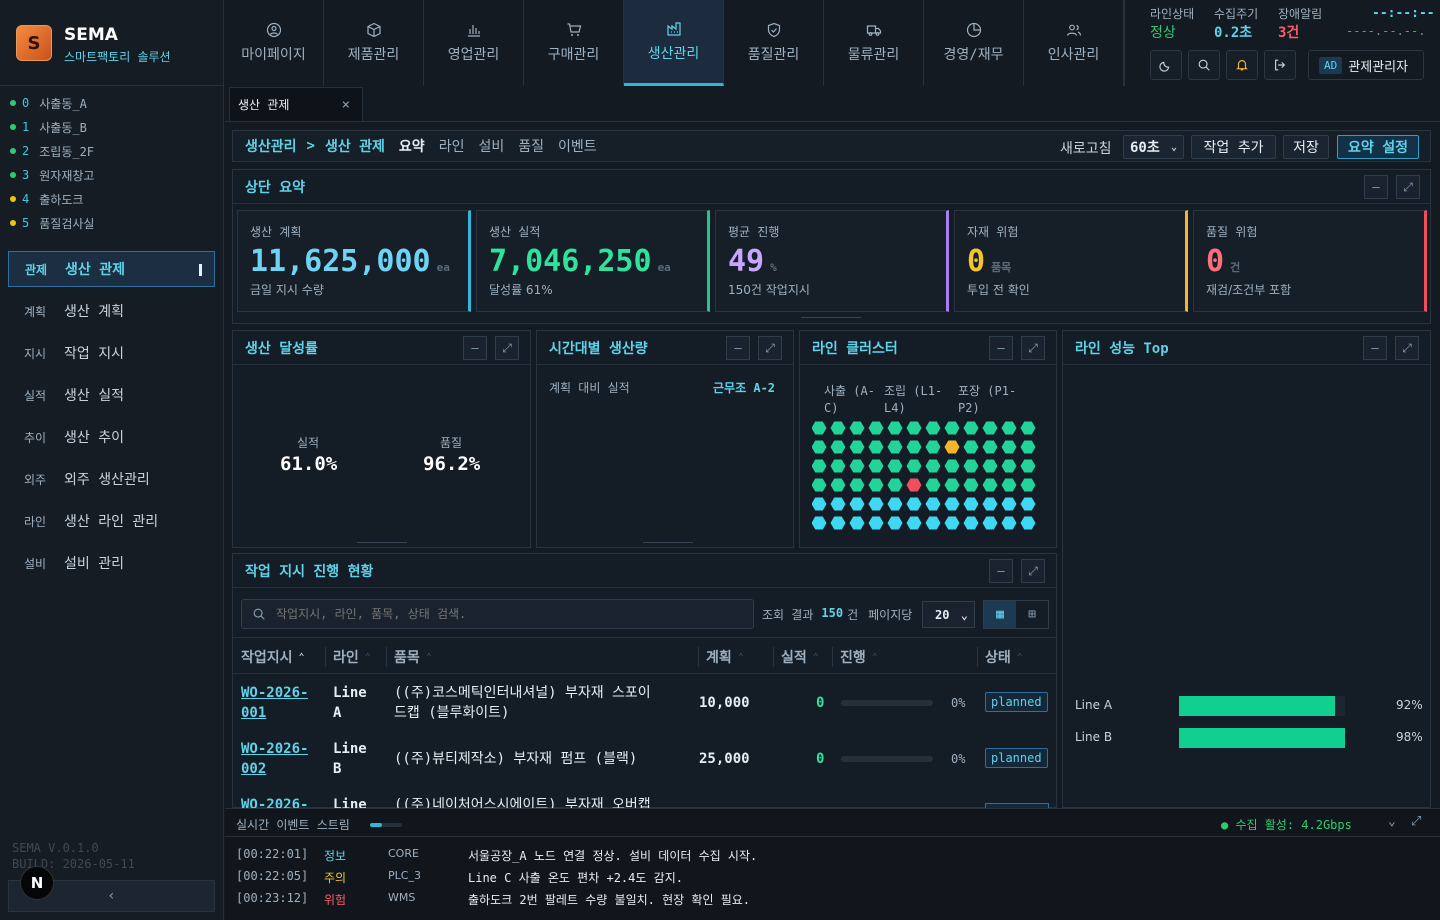 The width and height of the screenshot is (1440, 920). What do you see at coordinates (1280, 65) in the screenshot?
I see `logout-button` at bounding box center [1280, 65].